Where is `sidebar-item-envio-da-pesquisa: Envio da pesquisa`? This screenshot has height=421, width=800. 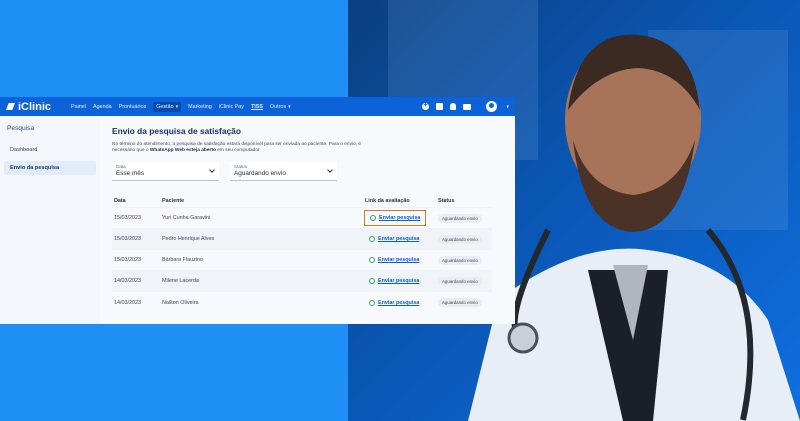 sidebar-item-envio-da-pesquisa: Envio da pesquisa is located at coordinates (50, 168).